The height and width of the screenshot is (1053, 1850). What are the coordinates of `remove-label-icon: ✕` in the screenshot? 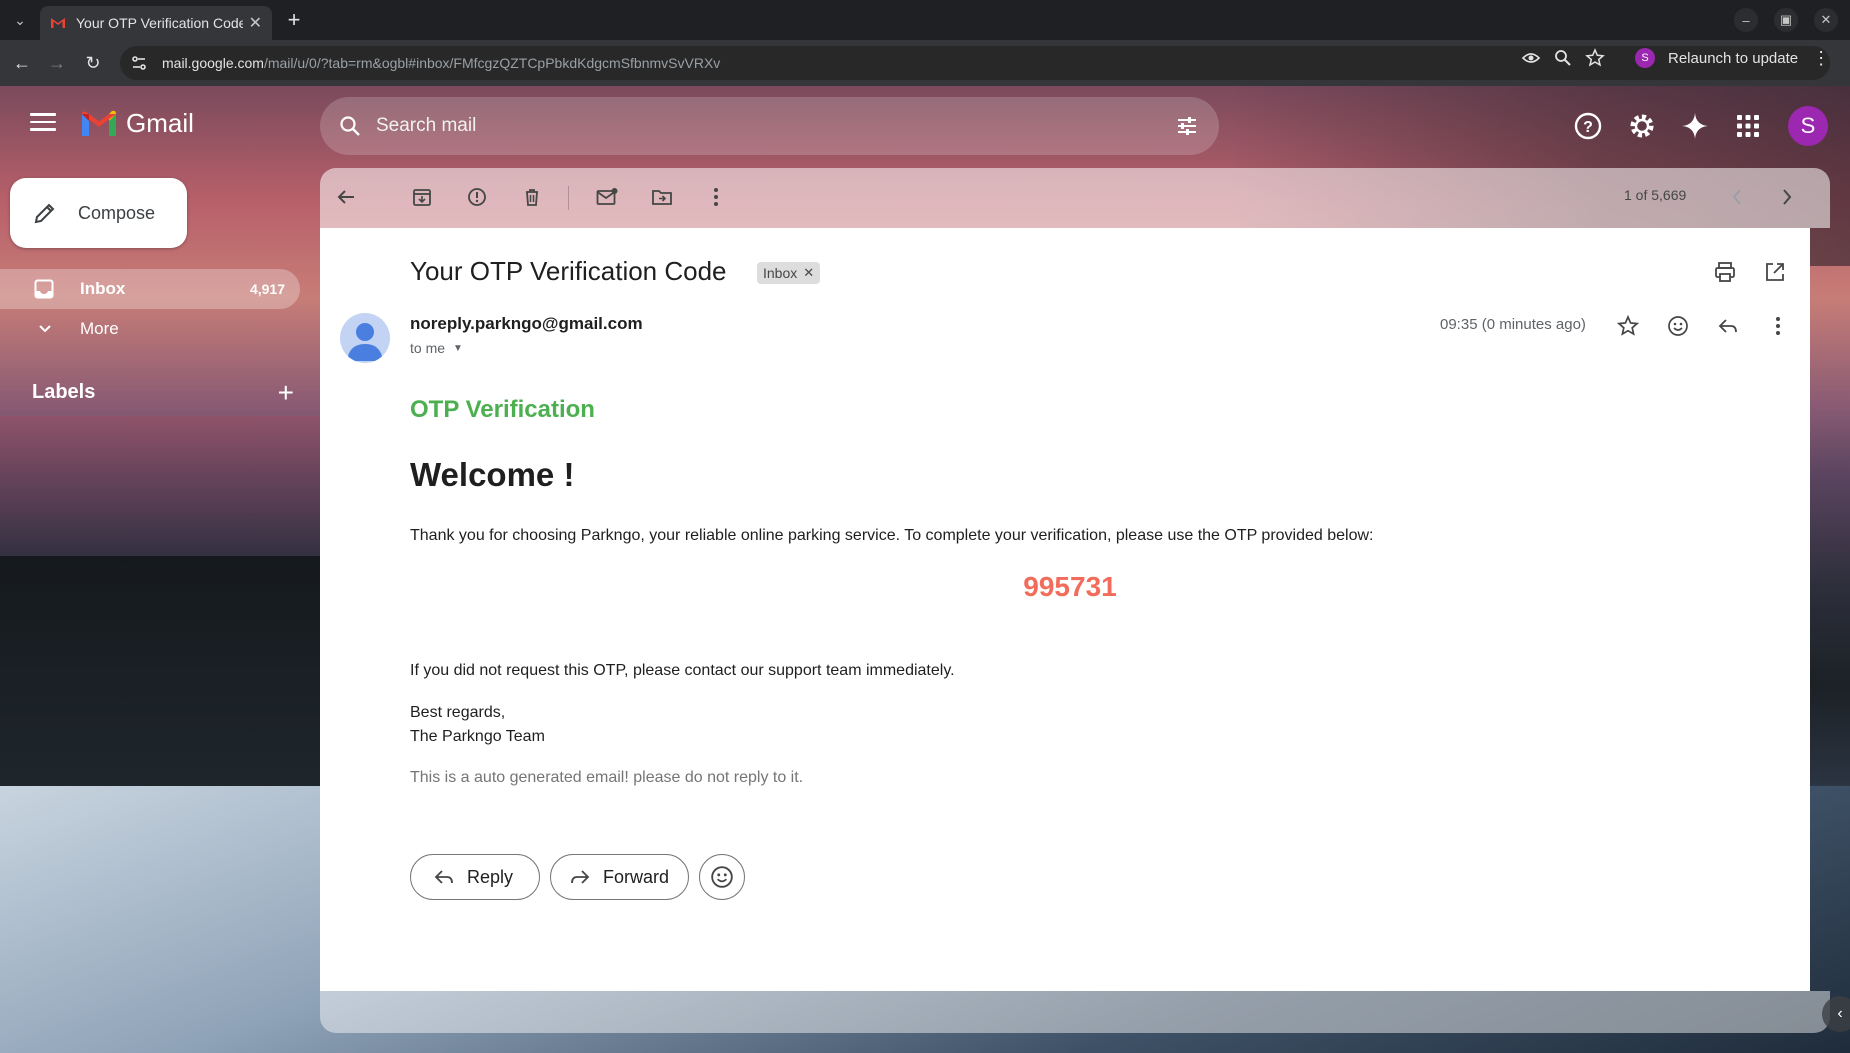 It's located at (808, 273).